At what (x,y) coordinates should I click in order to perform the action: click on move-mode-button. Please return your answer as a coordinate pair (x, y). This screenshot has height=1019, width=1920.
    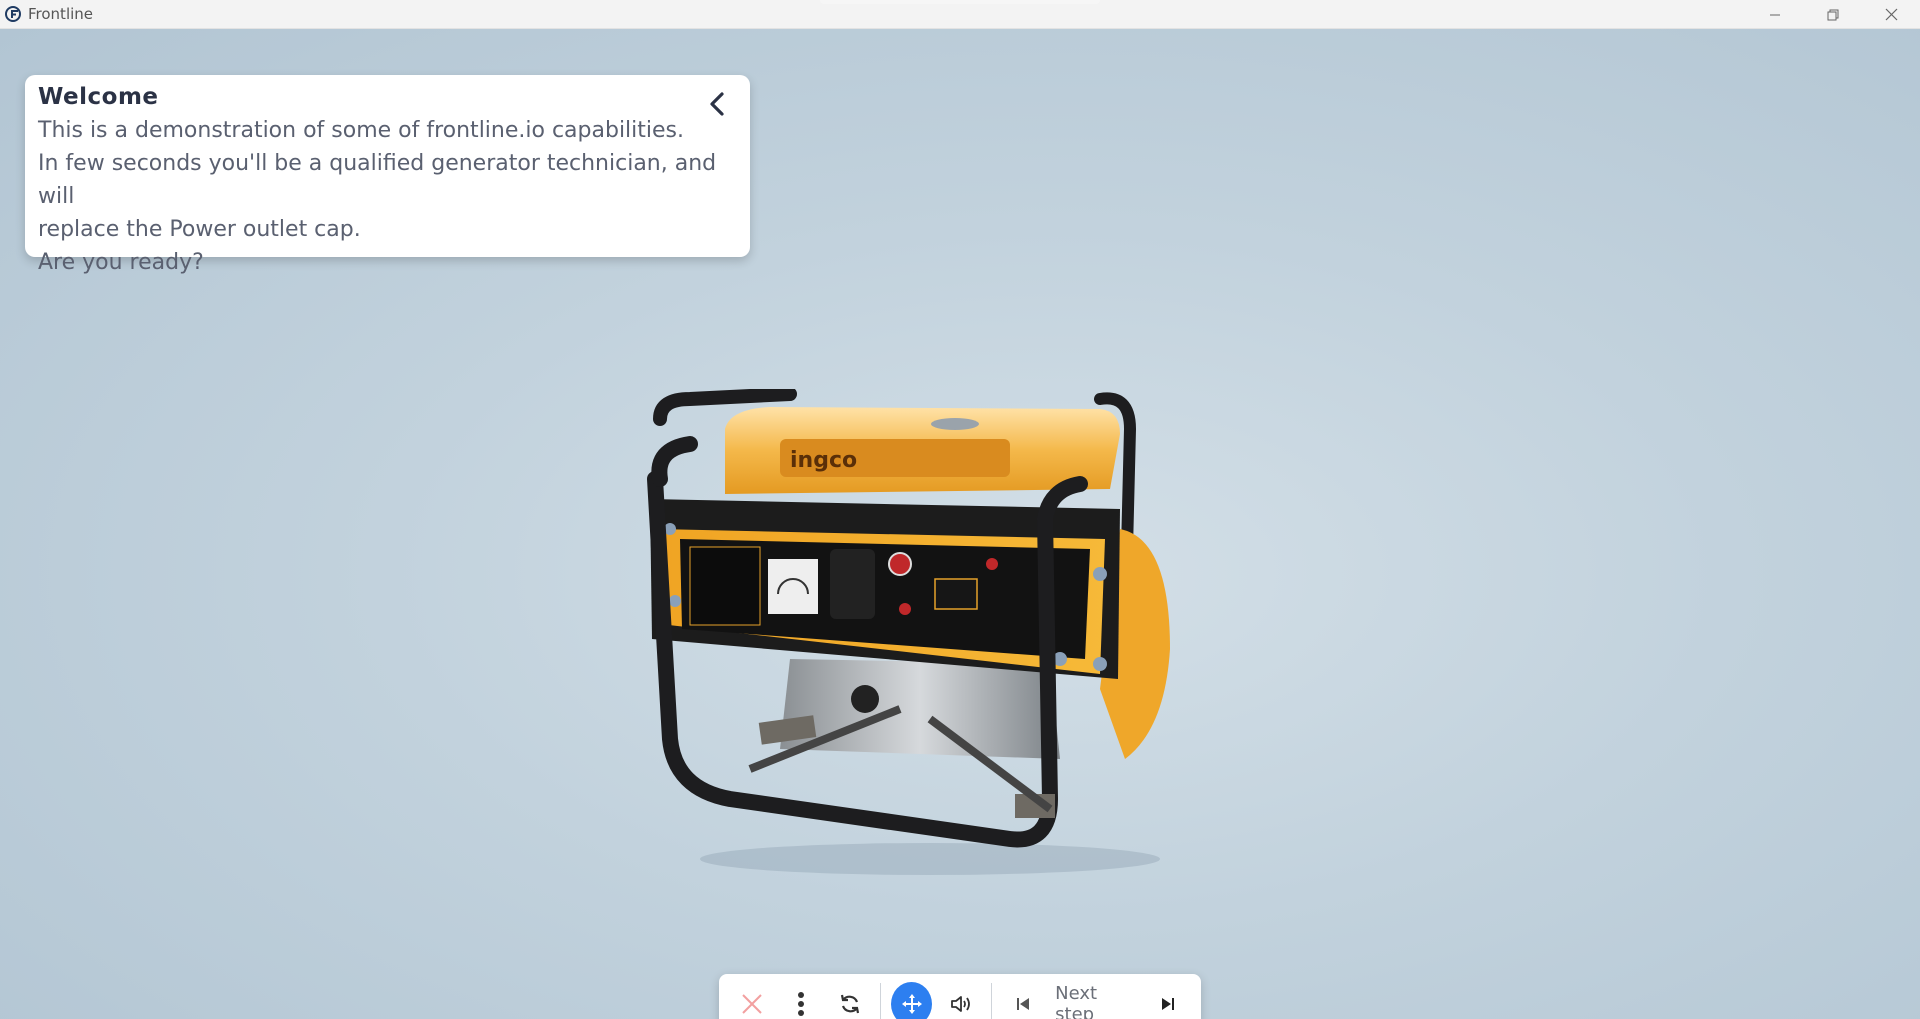
    Looking at the image, I should click on (912, 1000).